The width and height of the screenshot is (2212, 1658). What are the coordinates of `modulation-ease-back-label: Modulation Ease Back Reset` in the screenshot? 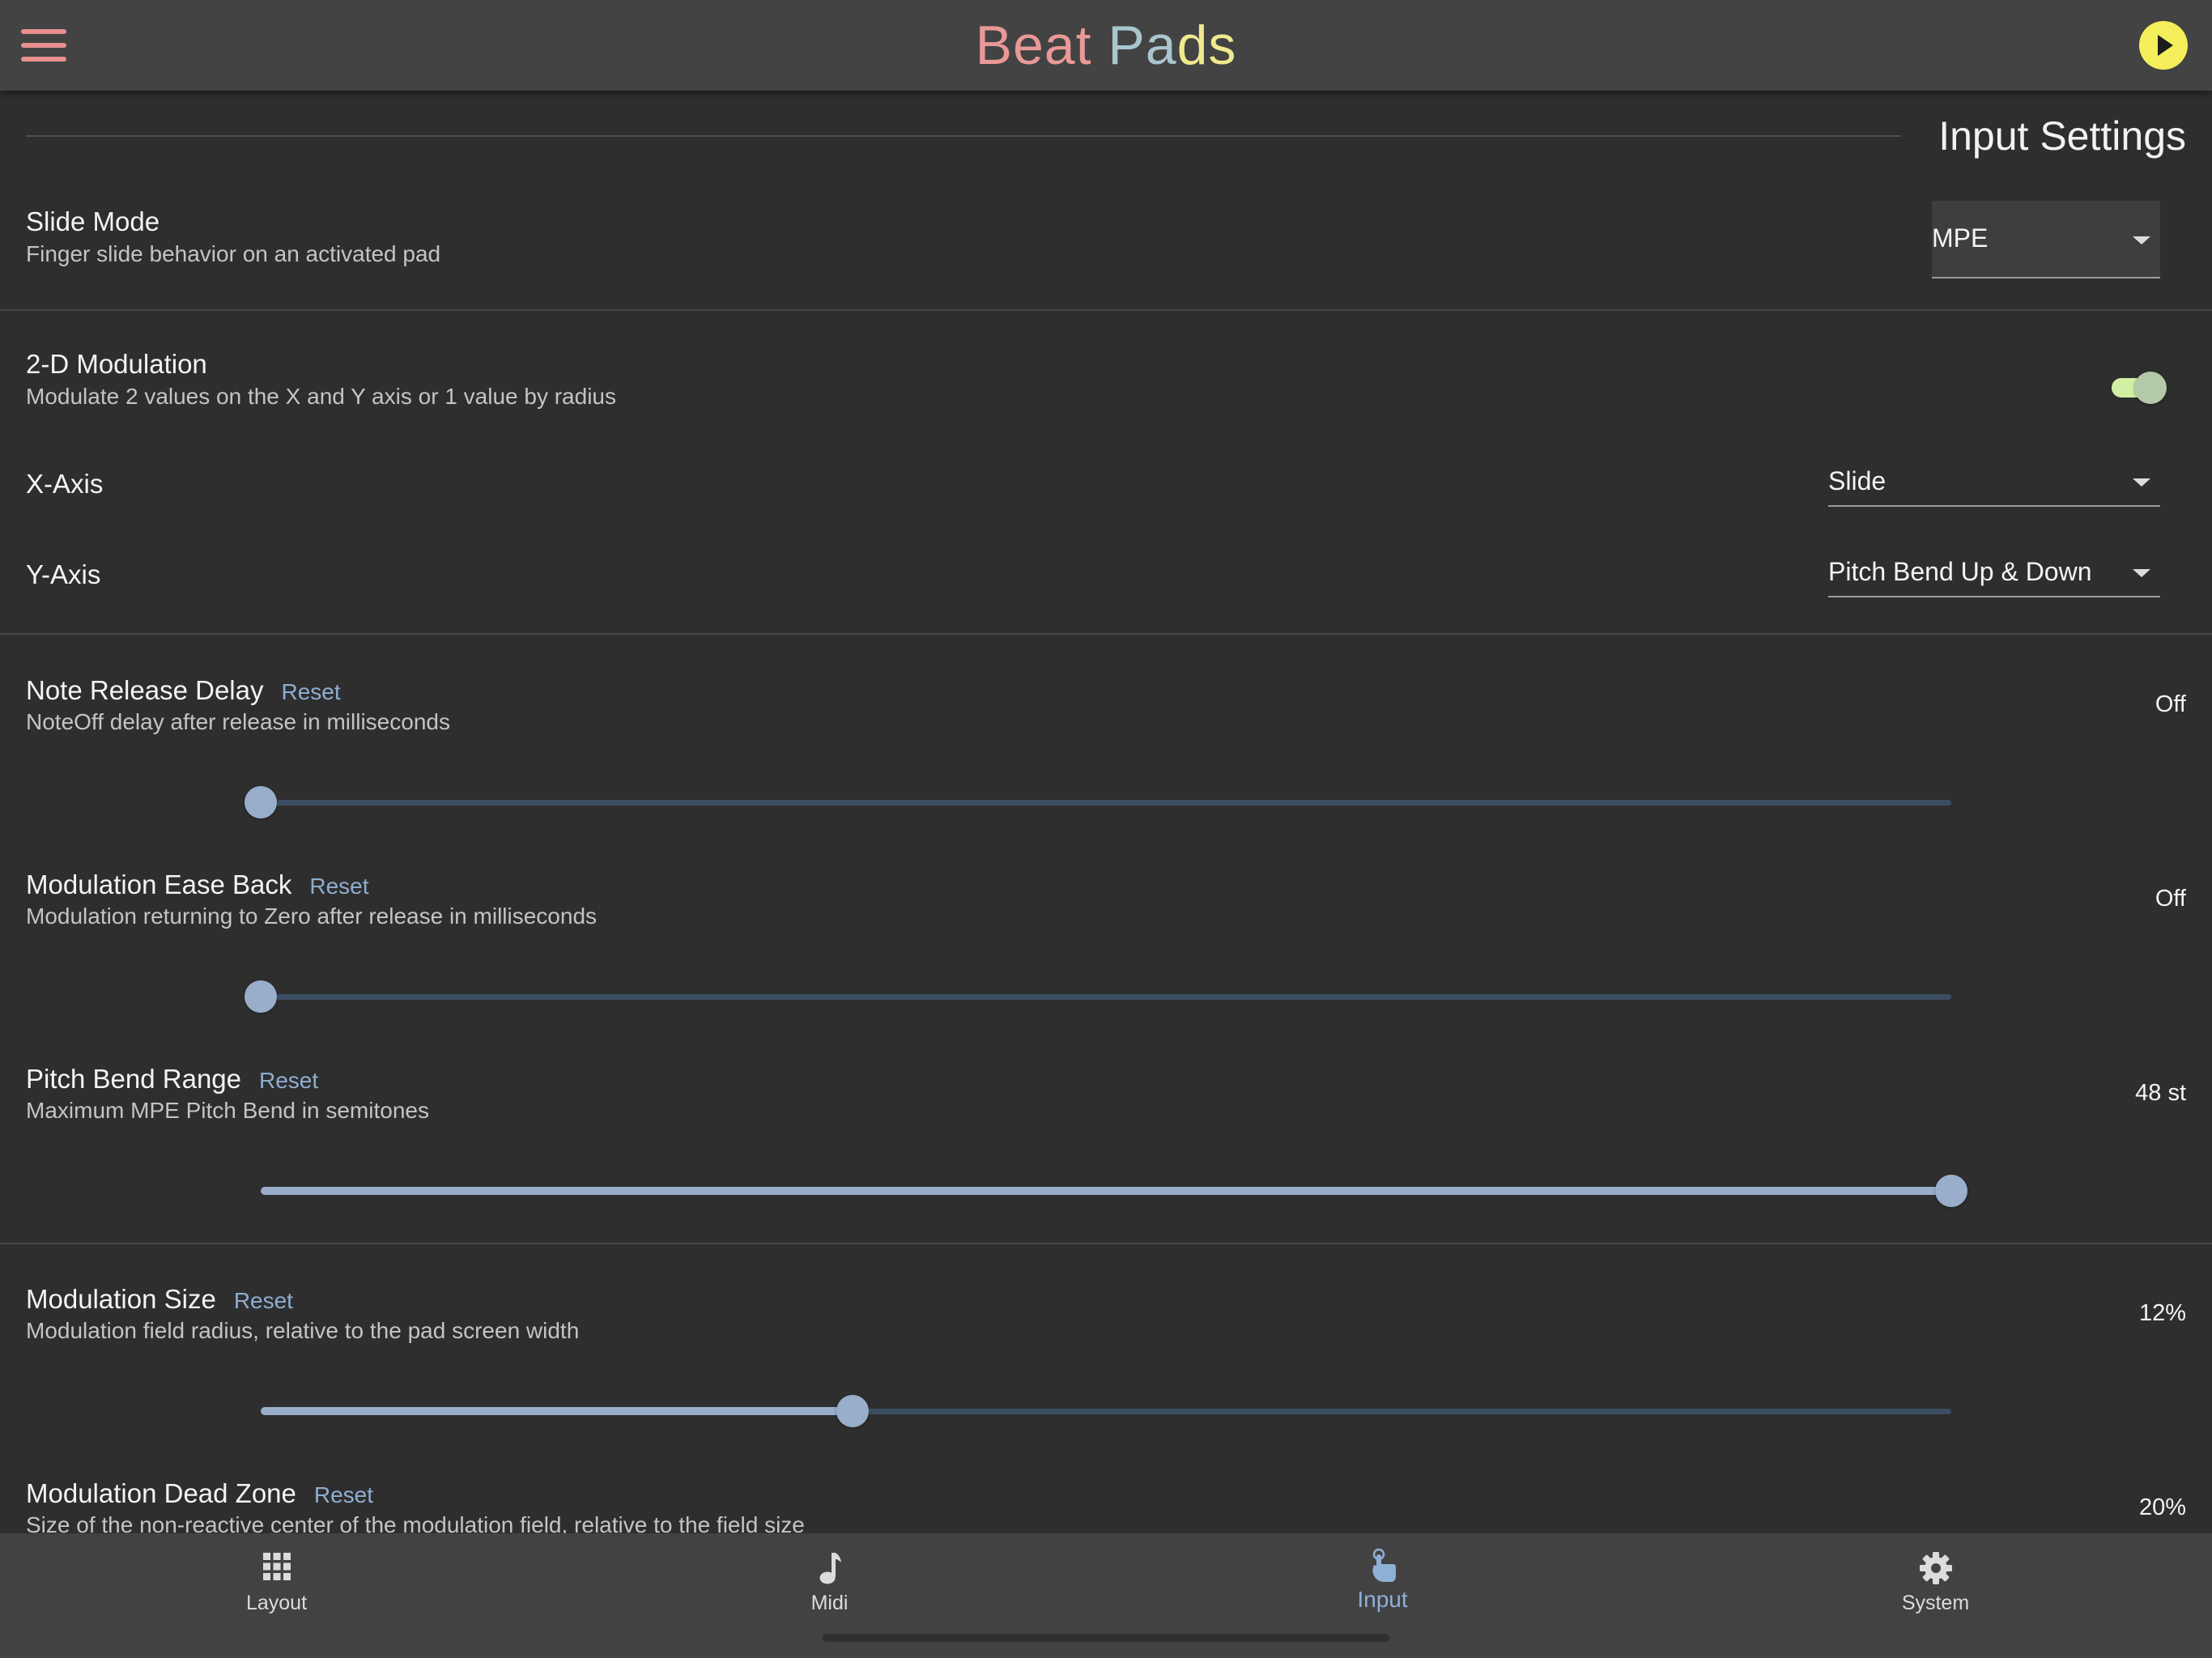 It's located at (198, 886).